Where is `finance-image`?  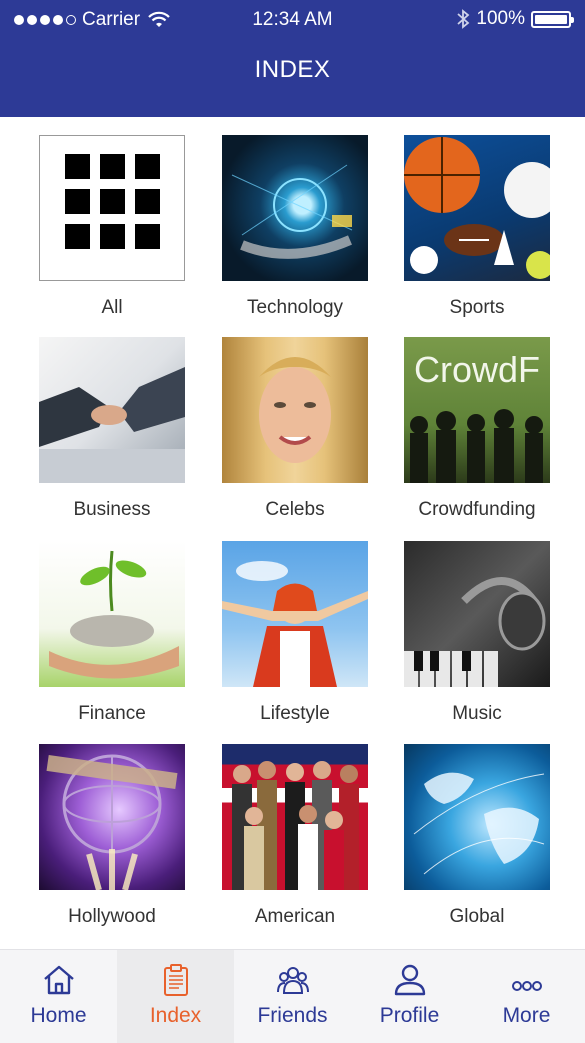 finance-image is located at coordinates (112, 614).